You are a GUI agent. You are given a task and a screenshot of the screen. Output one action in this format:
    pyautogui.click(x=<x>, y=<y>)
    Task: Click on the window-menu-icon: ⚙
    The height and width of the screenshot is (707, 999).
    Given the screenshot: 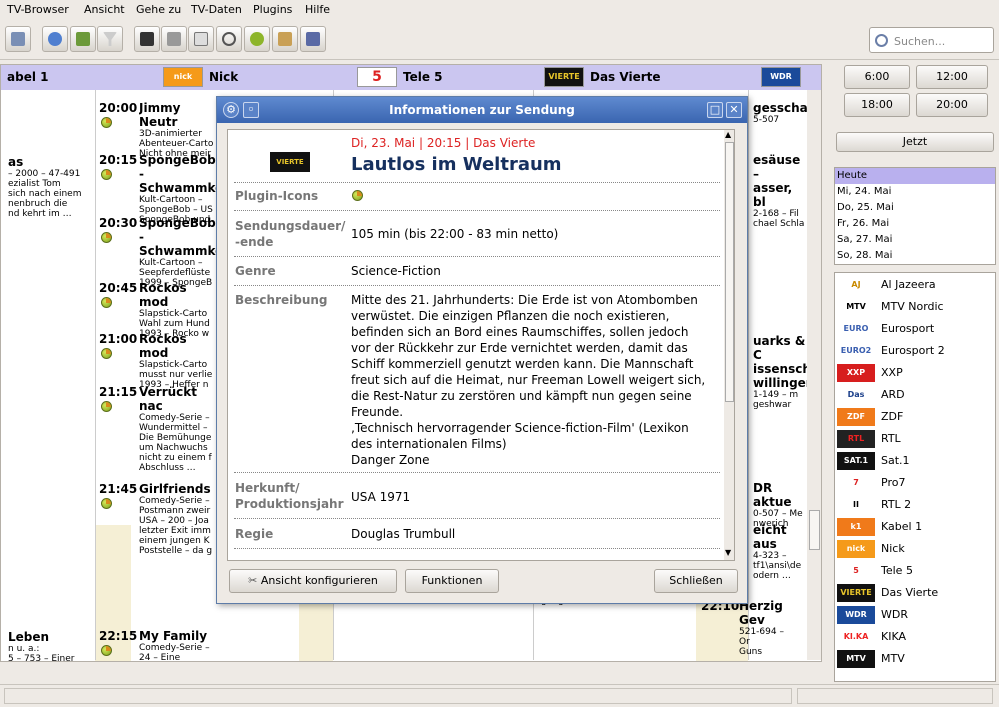 What is the action you would take?
    pyautogui.click(x=231, y=110)
    